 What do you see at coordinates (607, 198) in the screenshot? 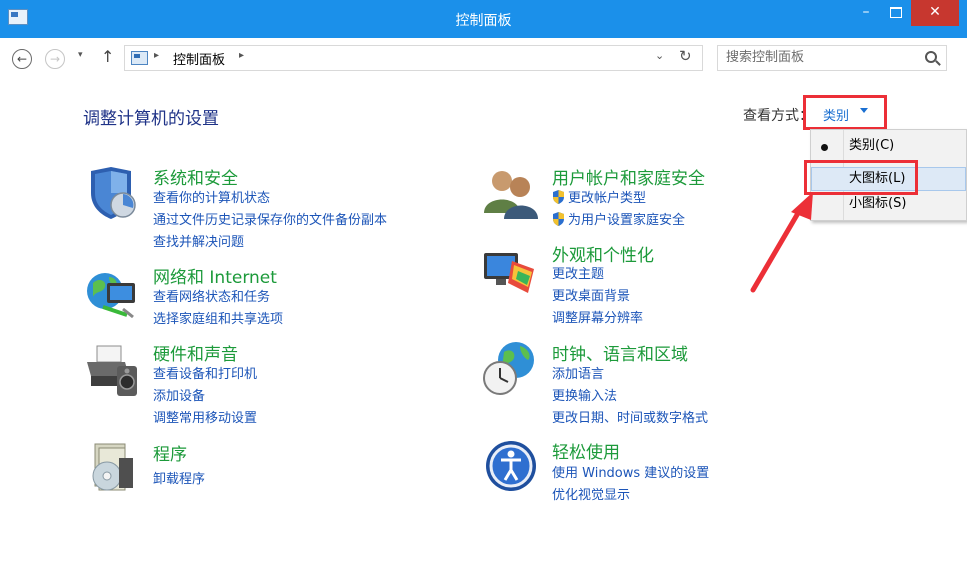
I see `category-link-text: 更改帐户类型` at bounding box center [607, 198].